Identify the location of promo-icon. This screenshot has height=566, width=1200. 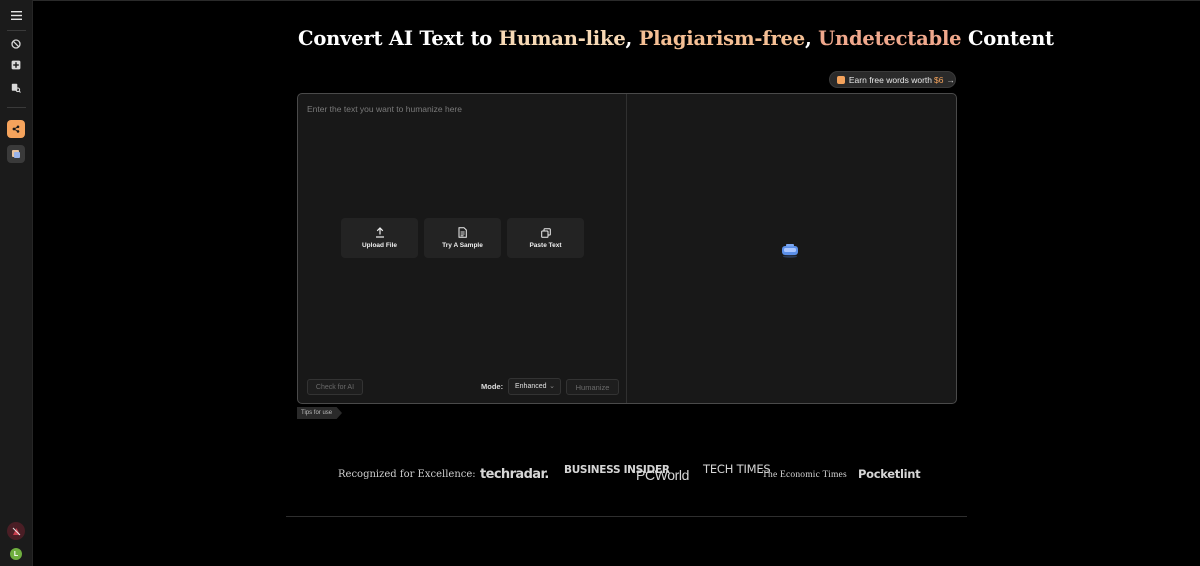
(16, 531).